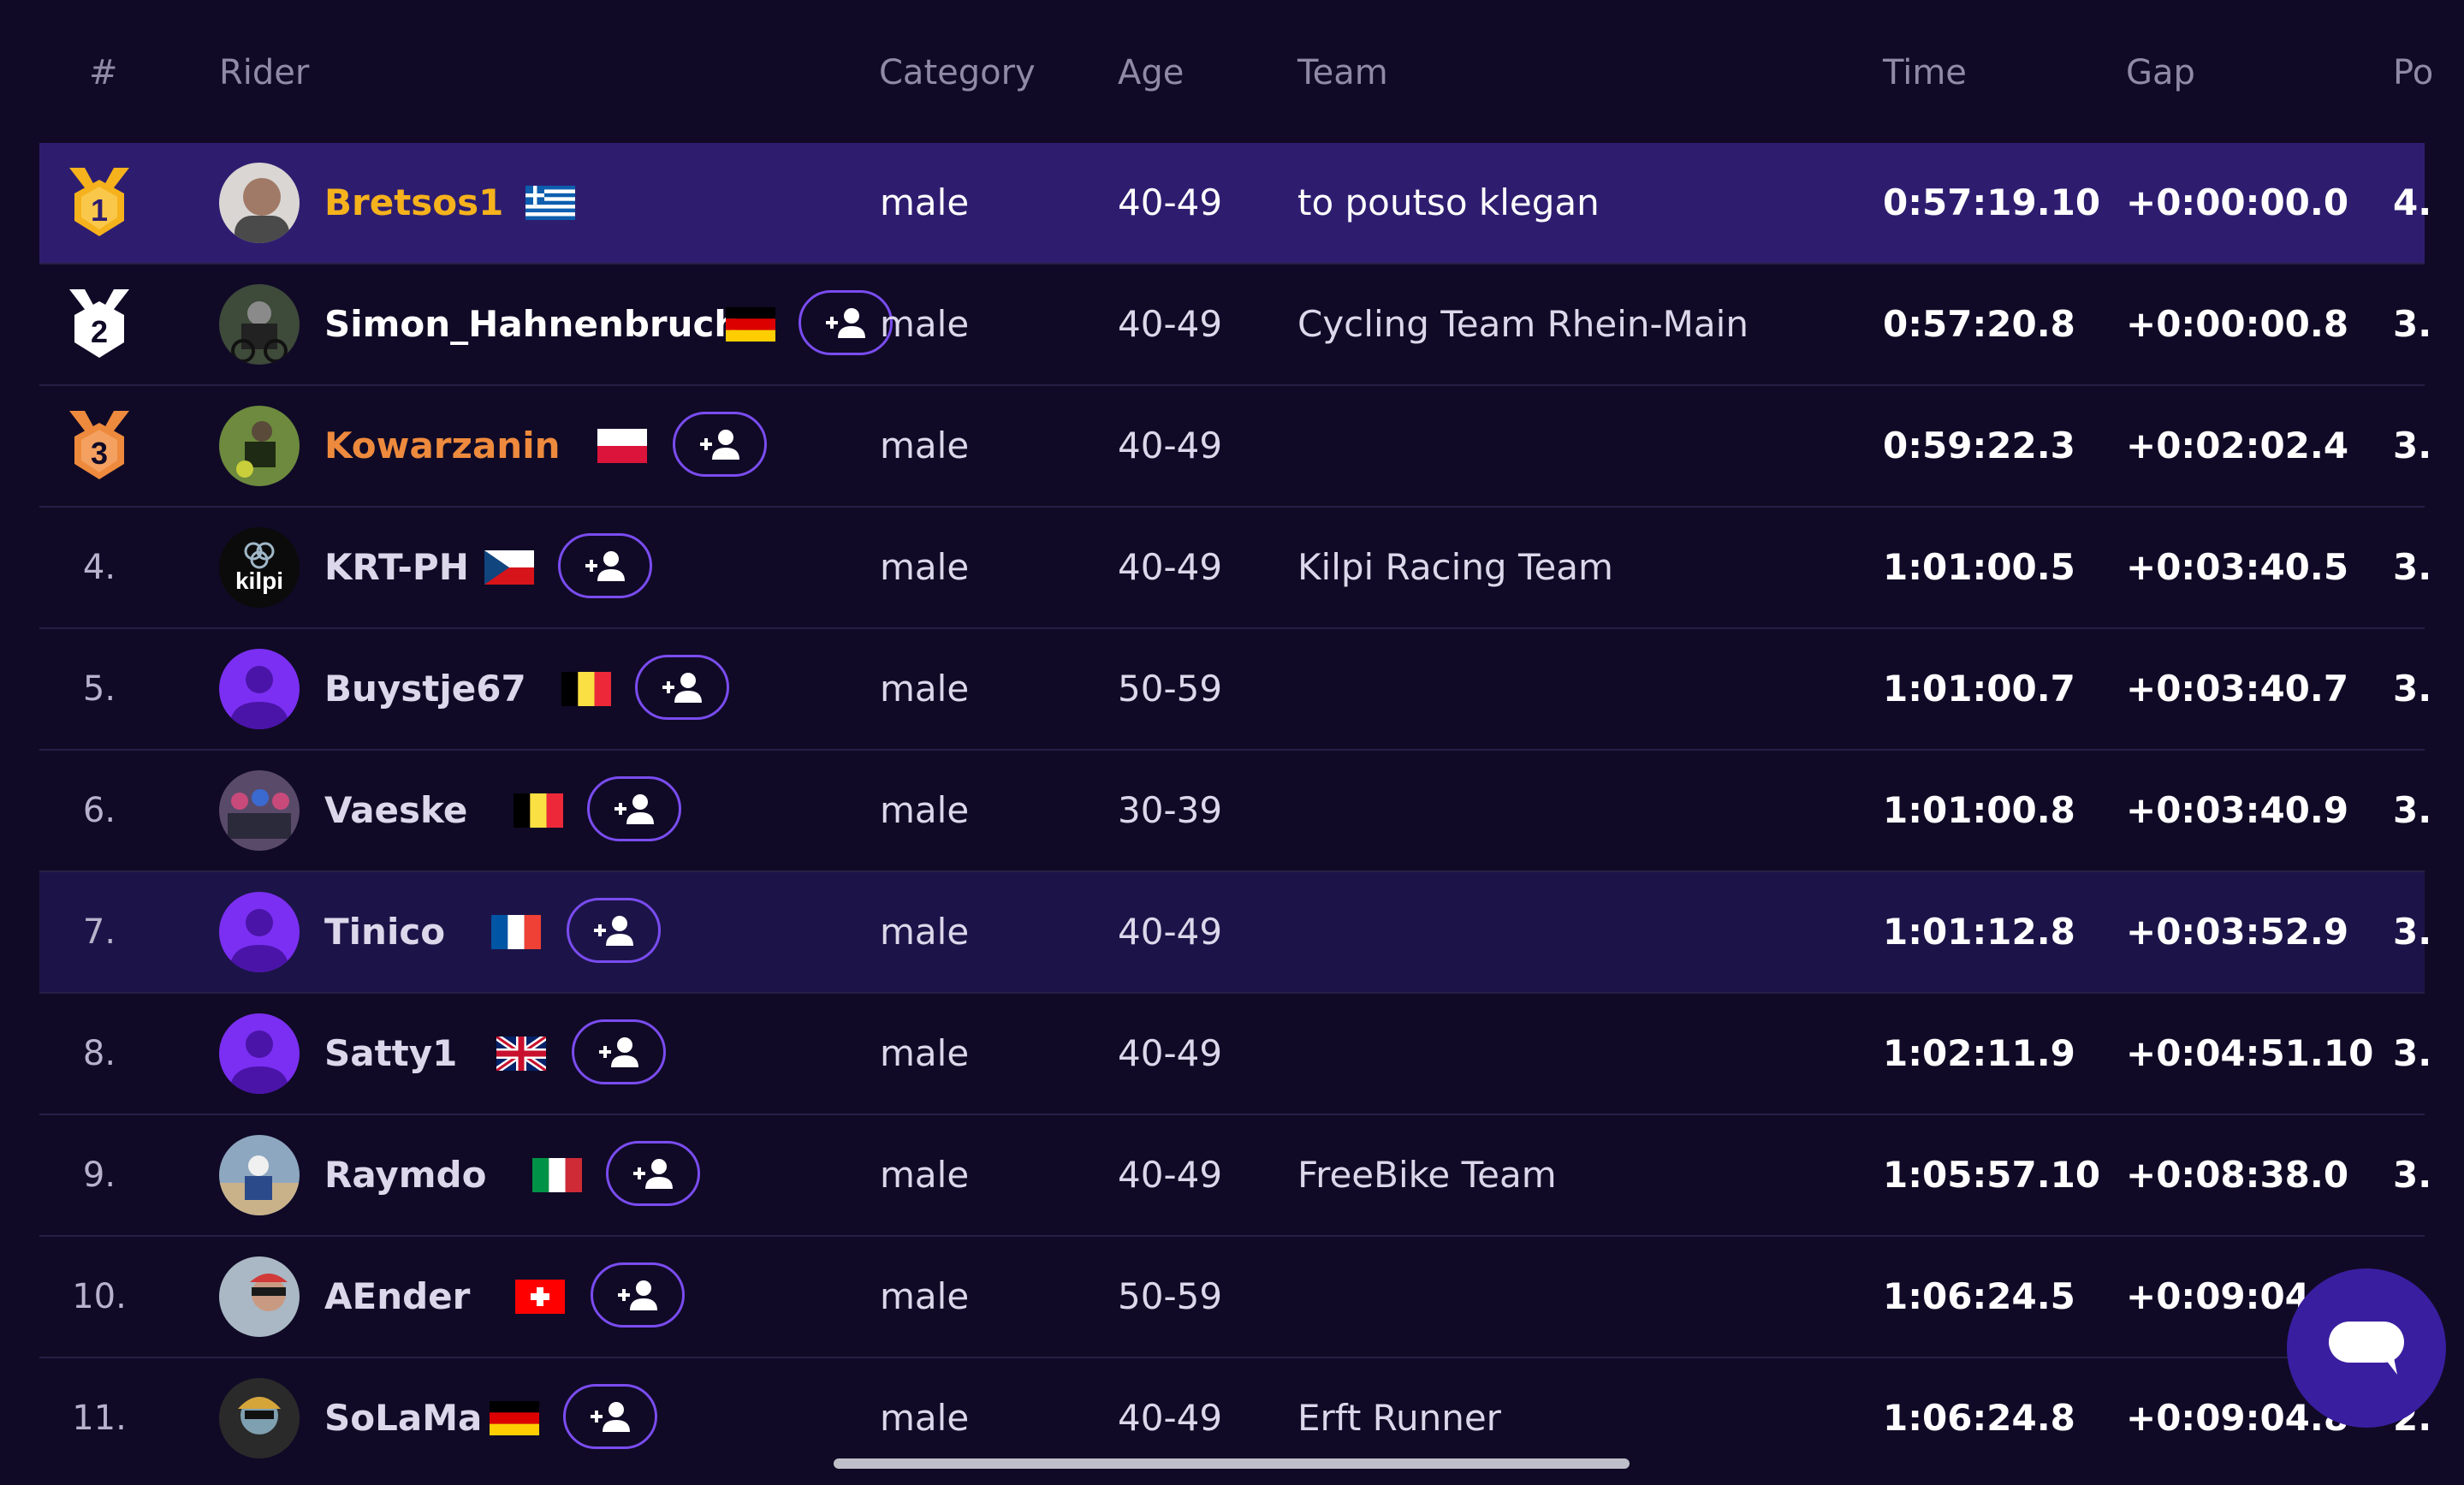 This screenshot has height=1485, width=2464. What do you see at coordinates (1979, 689) in the screenshot?
I see `time-cell: 1:01:00.7` at bounding box center [1979, 689].